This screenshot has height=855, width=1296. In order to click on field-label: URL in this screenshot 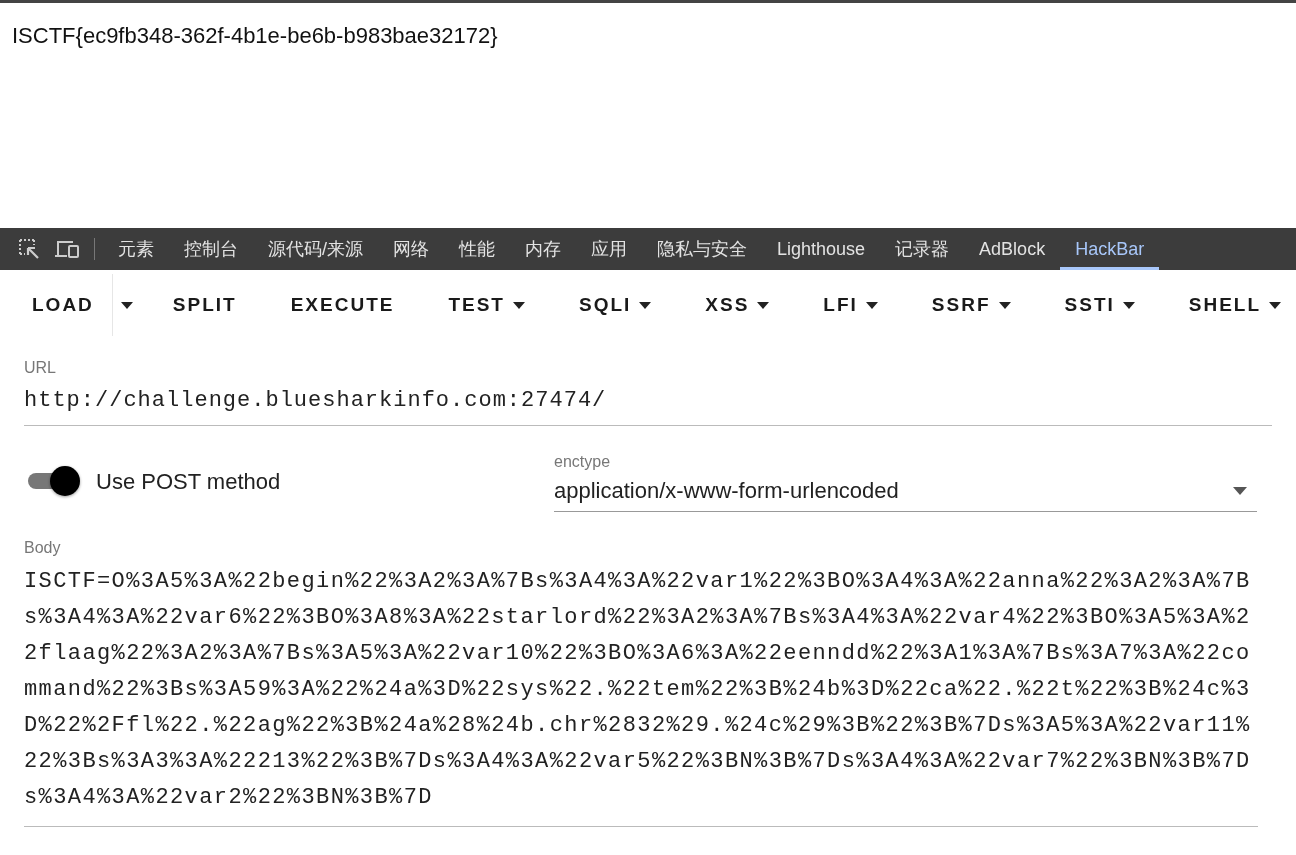, I will do `click(40, 368)`.